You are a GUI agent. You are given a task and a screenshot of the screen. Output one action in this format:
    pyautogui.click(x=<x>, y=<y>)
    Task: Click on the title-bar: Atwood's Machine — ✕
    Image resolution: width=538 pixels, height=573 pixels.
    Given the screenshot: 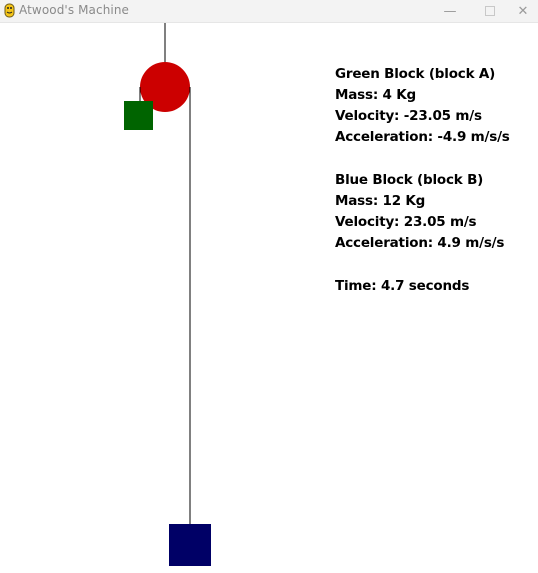 What is the action you would take?
    pyautogui.click(x=269, y=11)
    